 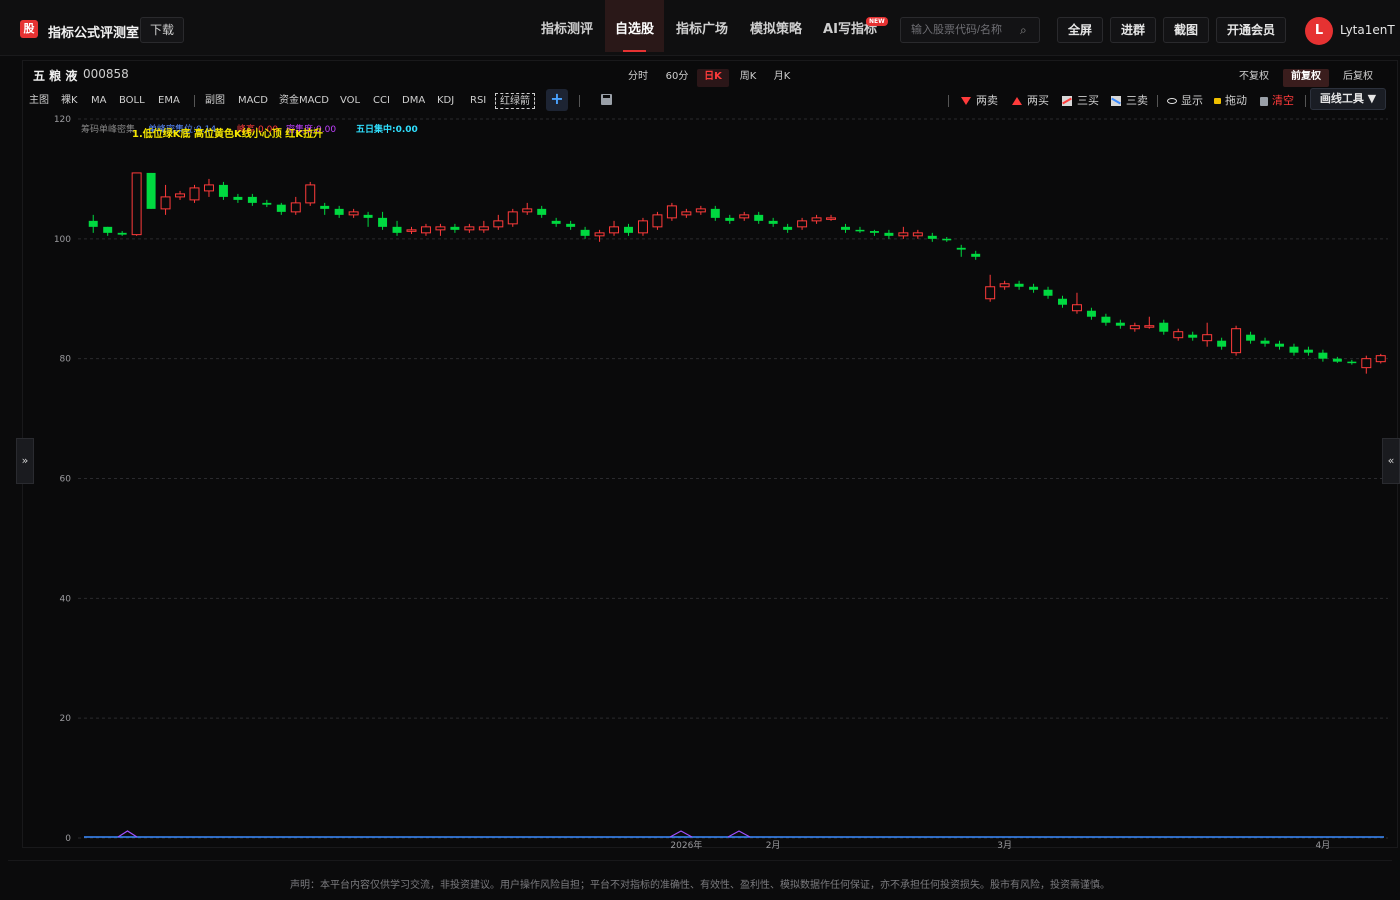 I want to click on expand-right-panel-button: «, so click(x=1391, y=461).